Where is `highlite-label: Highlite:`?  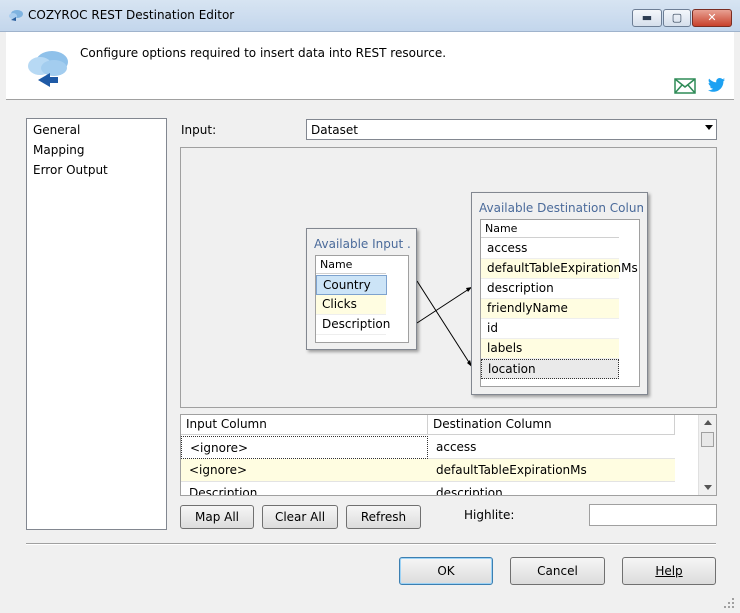
highlite-label: Highlite: is located at coordinates (489, 515).